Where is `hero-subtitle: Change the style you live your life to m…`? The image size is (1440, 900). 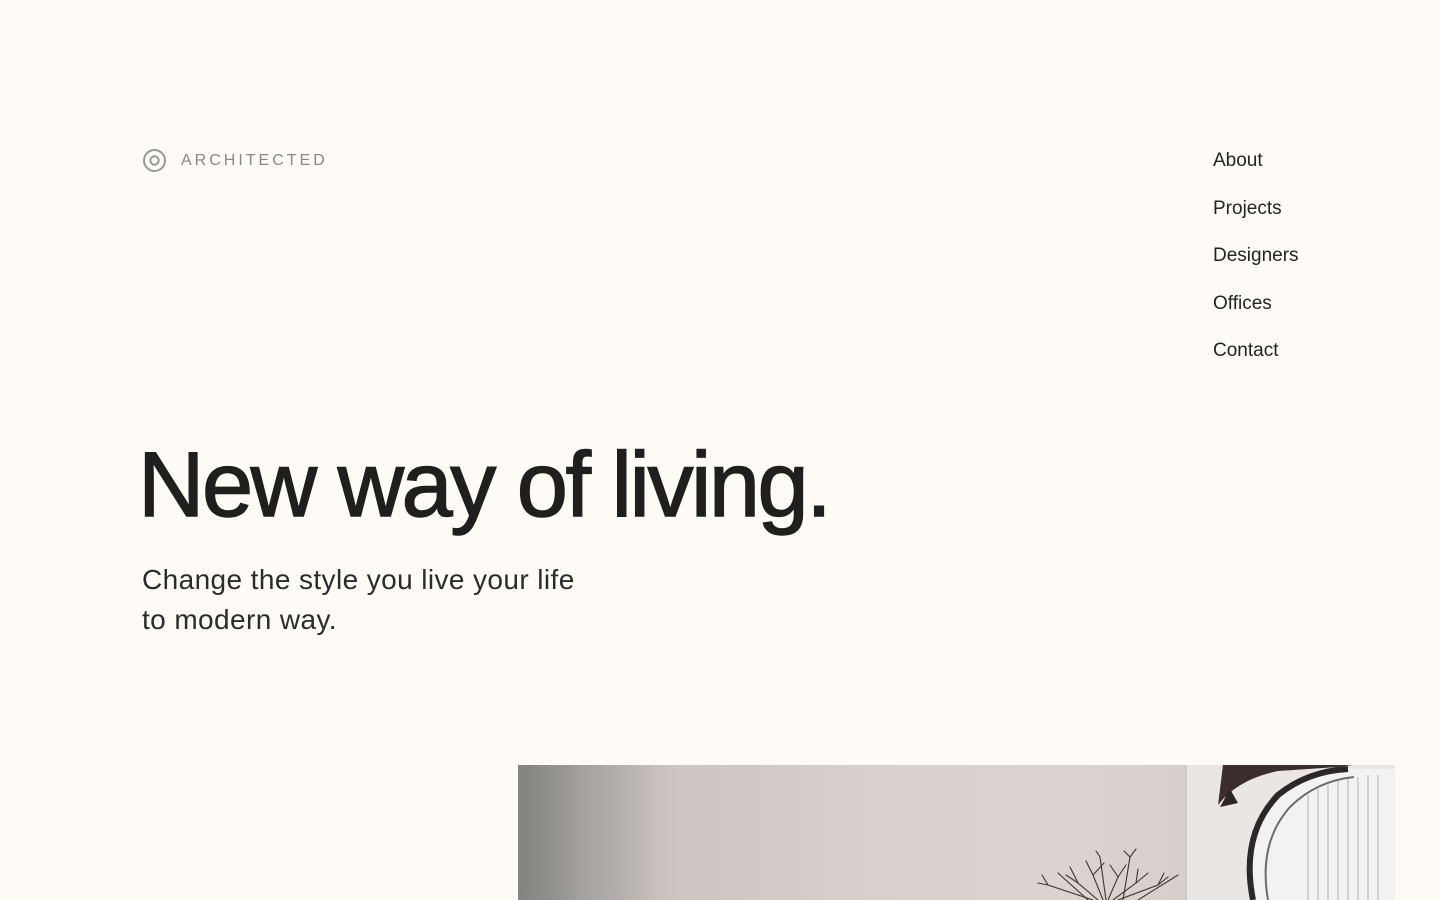
hero-subtitle: Change the style you live your life to m… is located at coordinates (358, 600).